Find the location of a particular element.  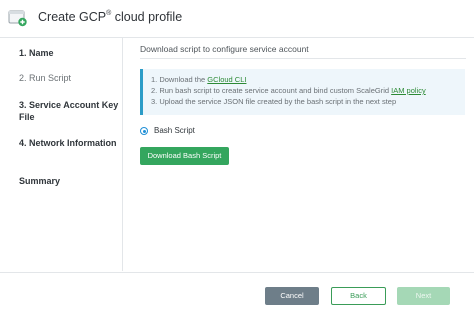

step-network-information: 4. Network Information is located at coordinates (69, 143).